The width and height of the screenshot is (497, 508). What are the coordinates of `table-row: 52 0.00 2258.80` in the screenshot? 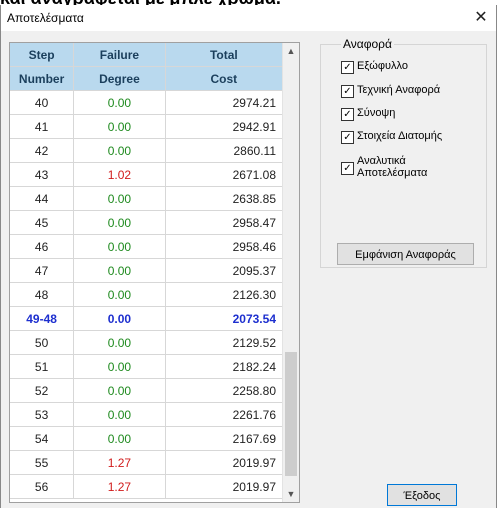 It's located at (148, 390).